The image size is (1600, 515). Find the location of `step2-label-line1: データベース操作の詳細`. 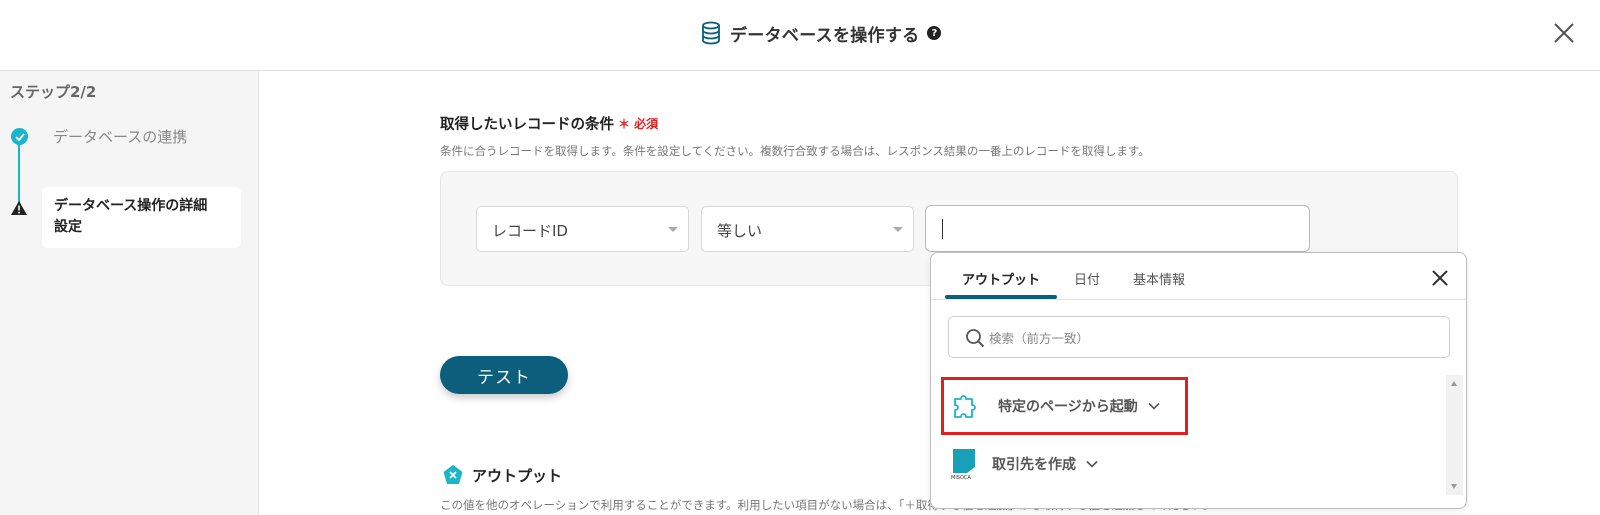

step2-label-line1: データベース操作の詳細 is located at coordinates (131, 206).